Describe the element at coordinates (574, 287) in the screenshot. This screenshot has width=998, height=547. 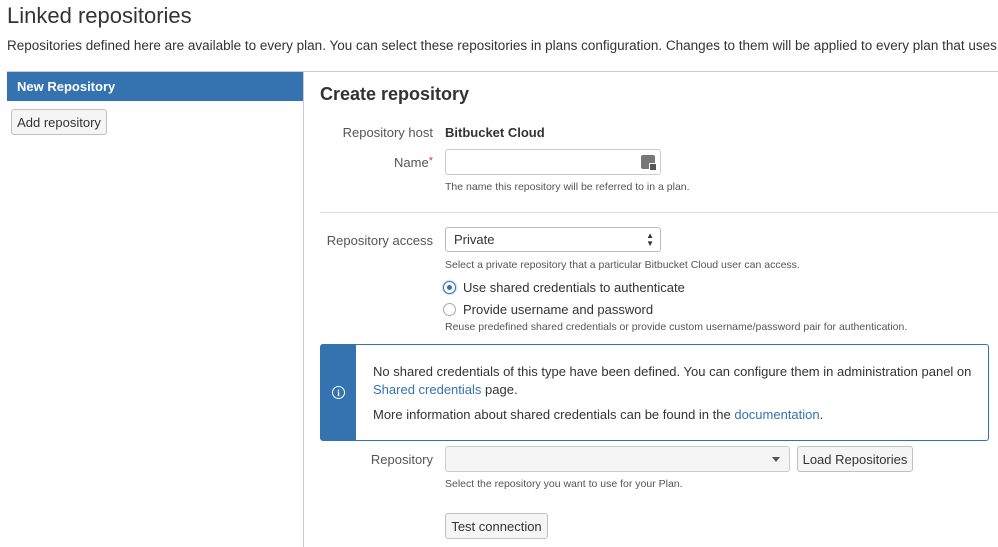
I see `radio-shared-label: Use shared credentials to authenticate` at that location.